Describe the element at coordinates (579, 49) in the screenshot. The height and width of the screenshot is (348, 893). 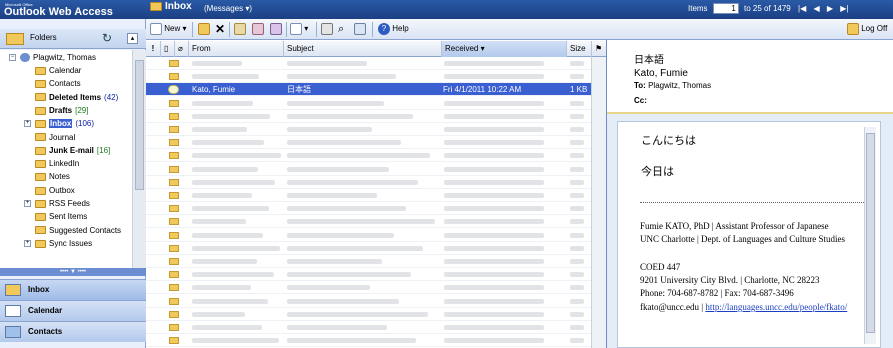
I see `size-column-header: Size` at that location.